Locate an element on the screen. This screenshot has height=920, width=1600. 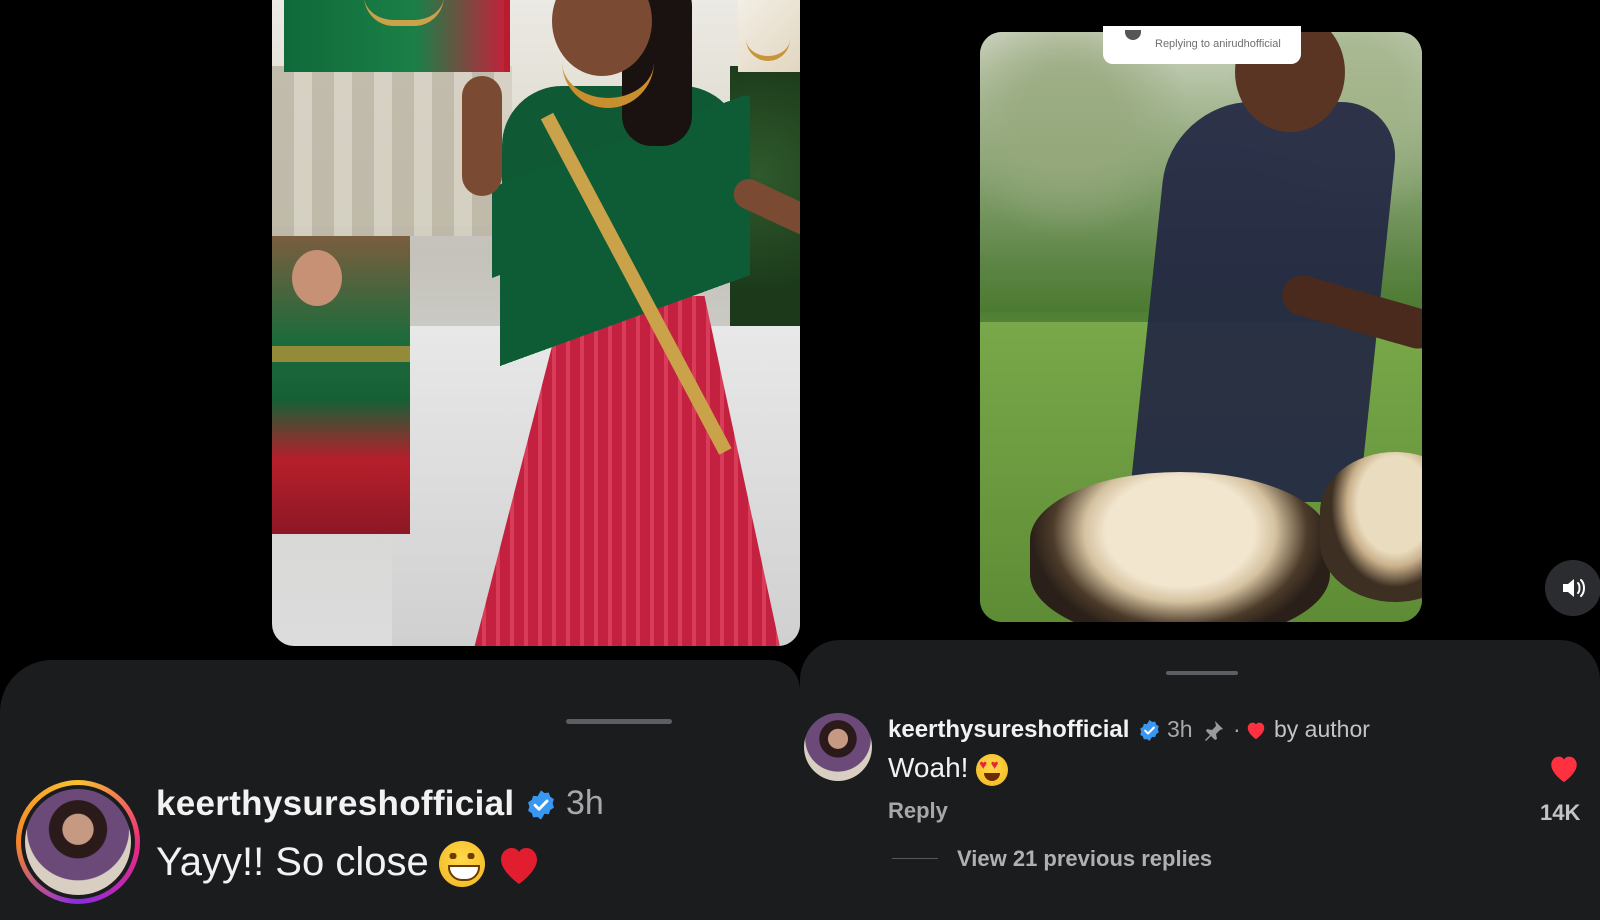
left-comment-time: 3h is located at coordinates (585, 803).